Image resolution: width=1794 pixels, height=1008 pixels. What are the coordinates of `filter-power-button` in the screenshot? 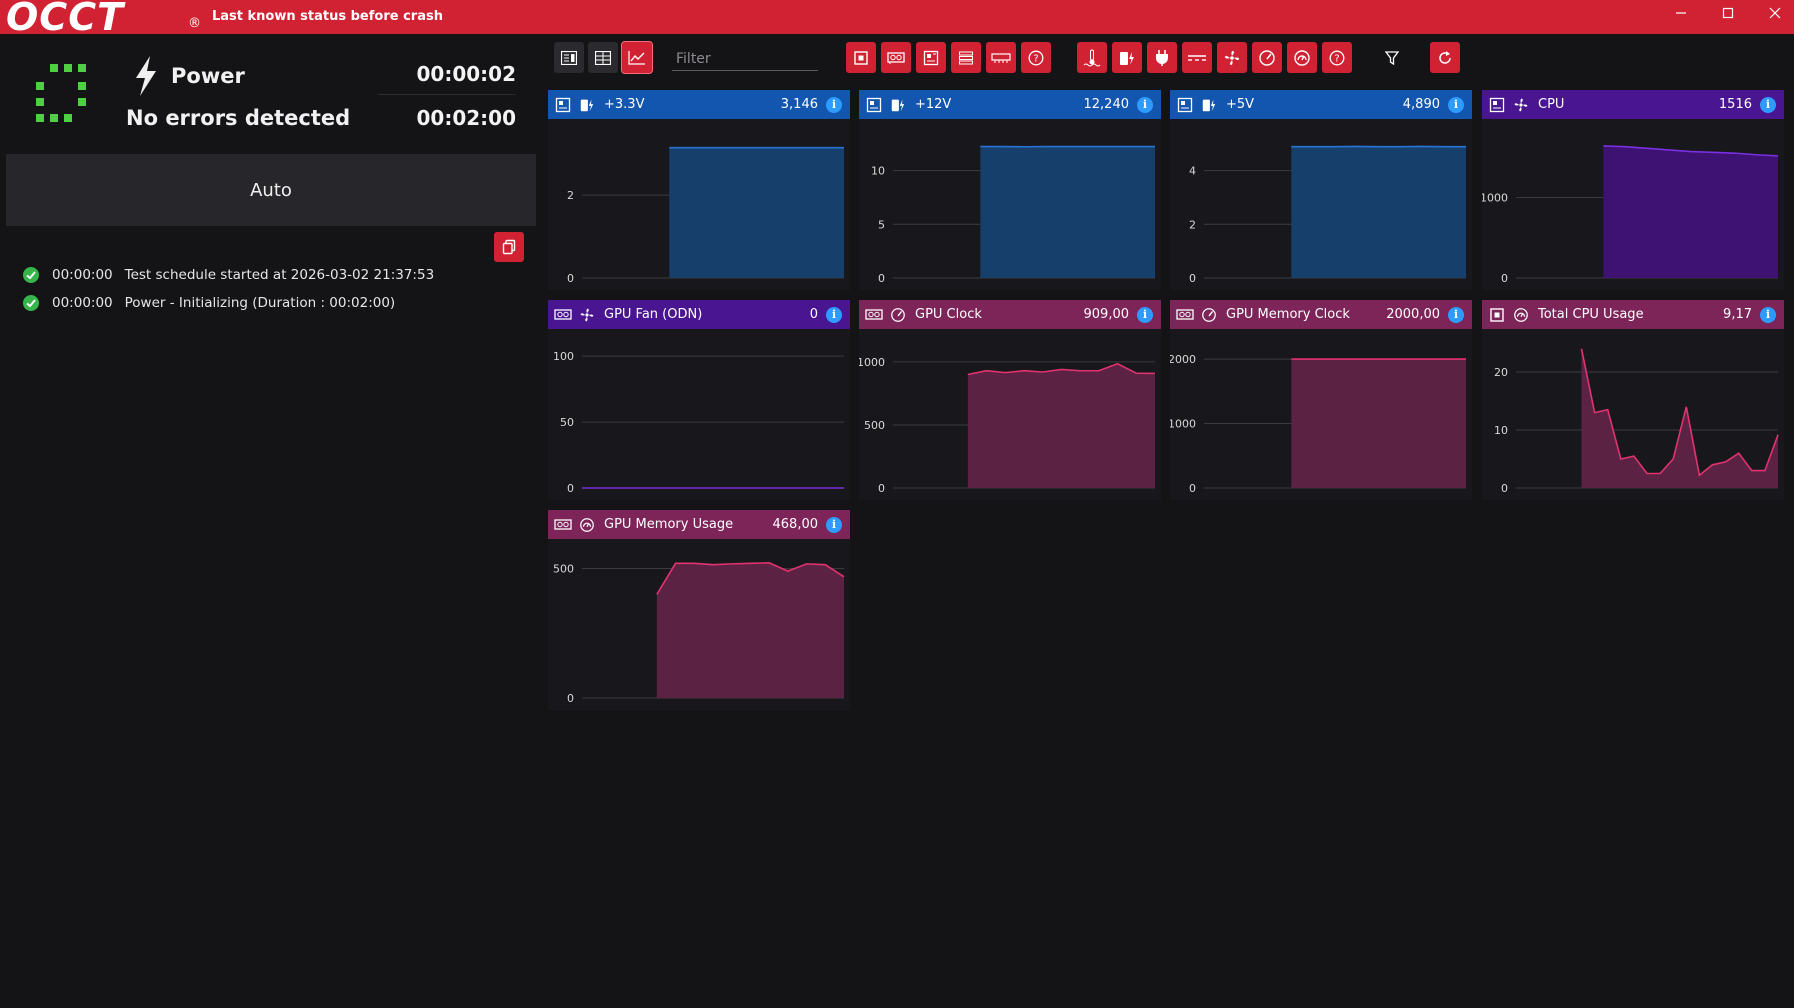 It's located at (1162, 57).